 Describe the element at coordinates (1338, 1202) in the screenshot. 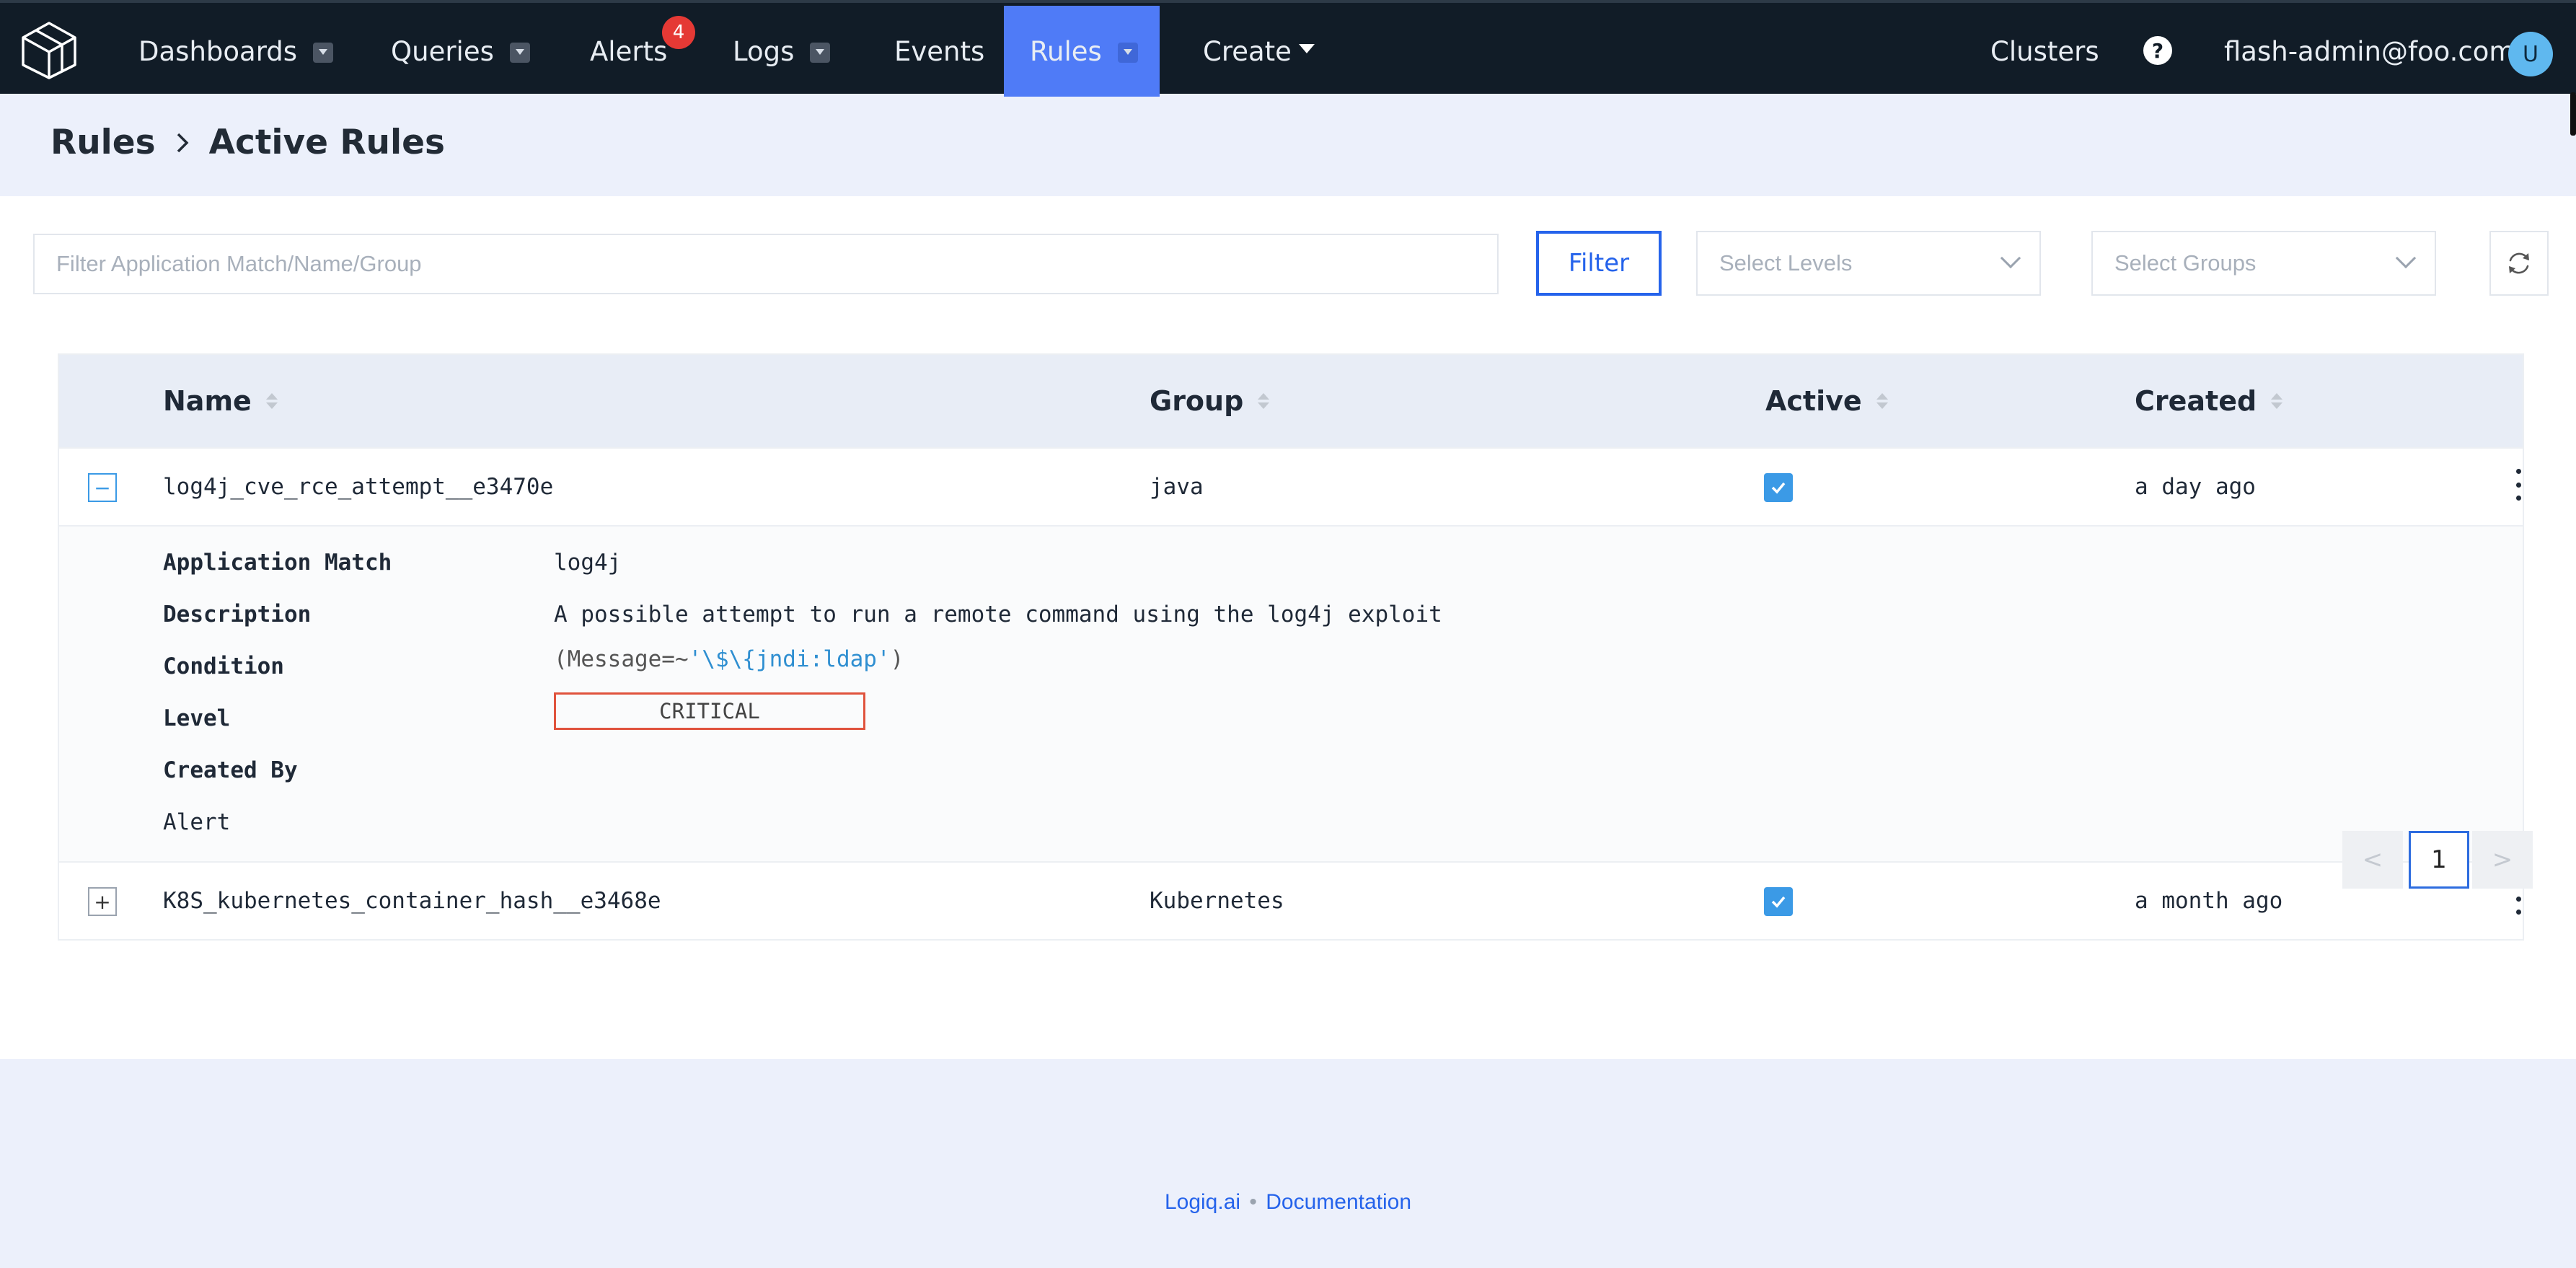

I see `footer-documentation-link: Documentation` at that location.